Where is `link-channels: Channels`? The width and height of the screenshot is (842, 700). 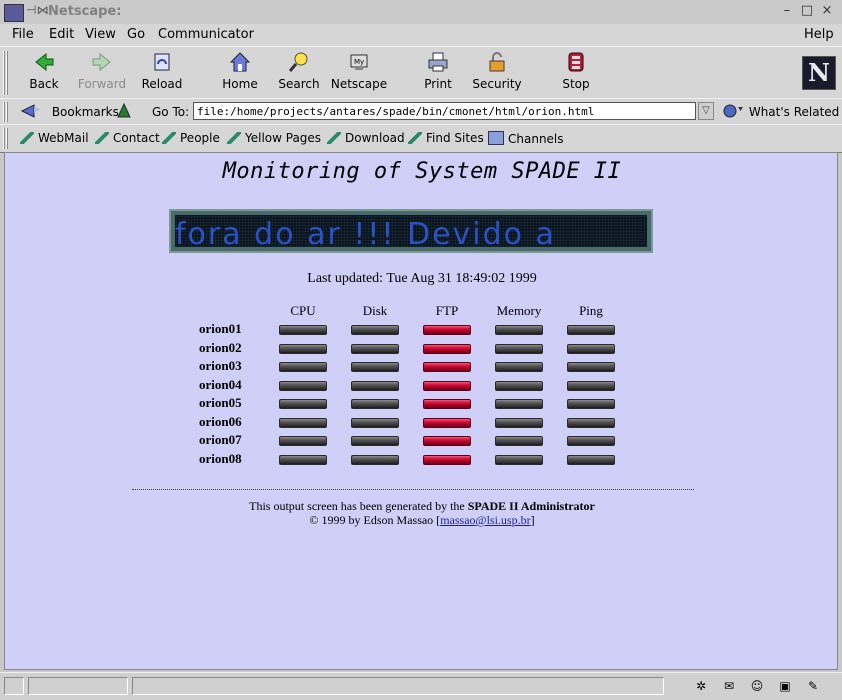
link-channels: Channels is located at coordinates (526, 138).